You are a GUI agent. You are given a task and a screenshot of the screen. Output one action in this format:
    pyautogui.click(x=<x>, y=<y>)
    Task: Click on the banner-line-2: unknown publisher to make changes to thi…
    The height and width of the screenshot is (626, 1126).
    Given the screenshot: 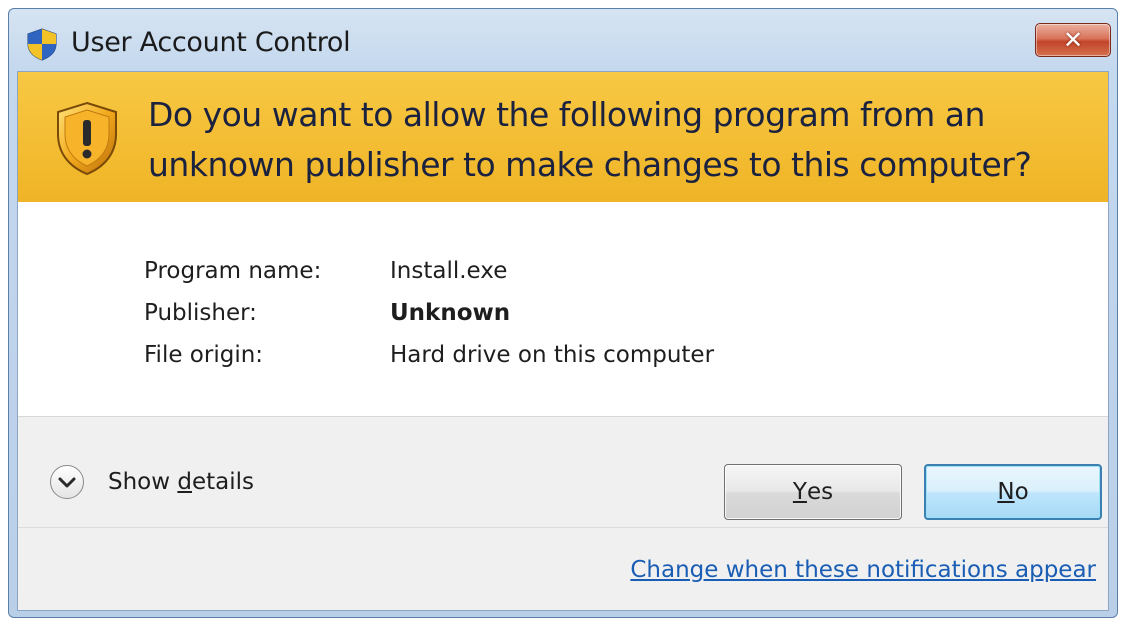 What is the action you would take?
    pyautogui.click(x=590, y=164)
    